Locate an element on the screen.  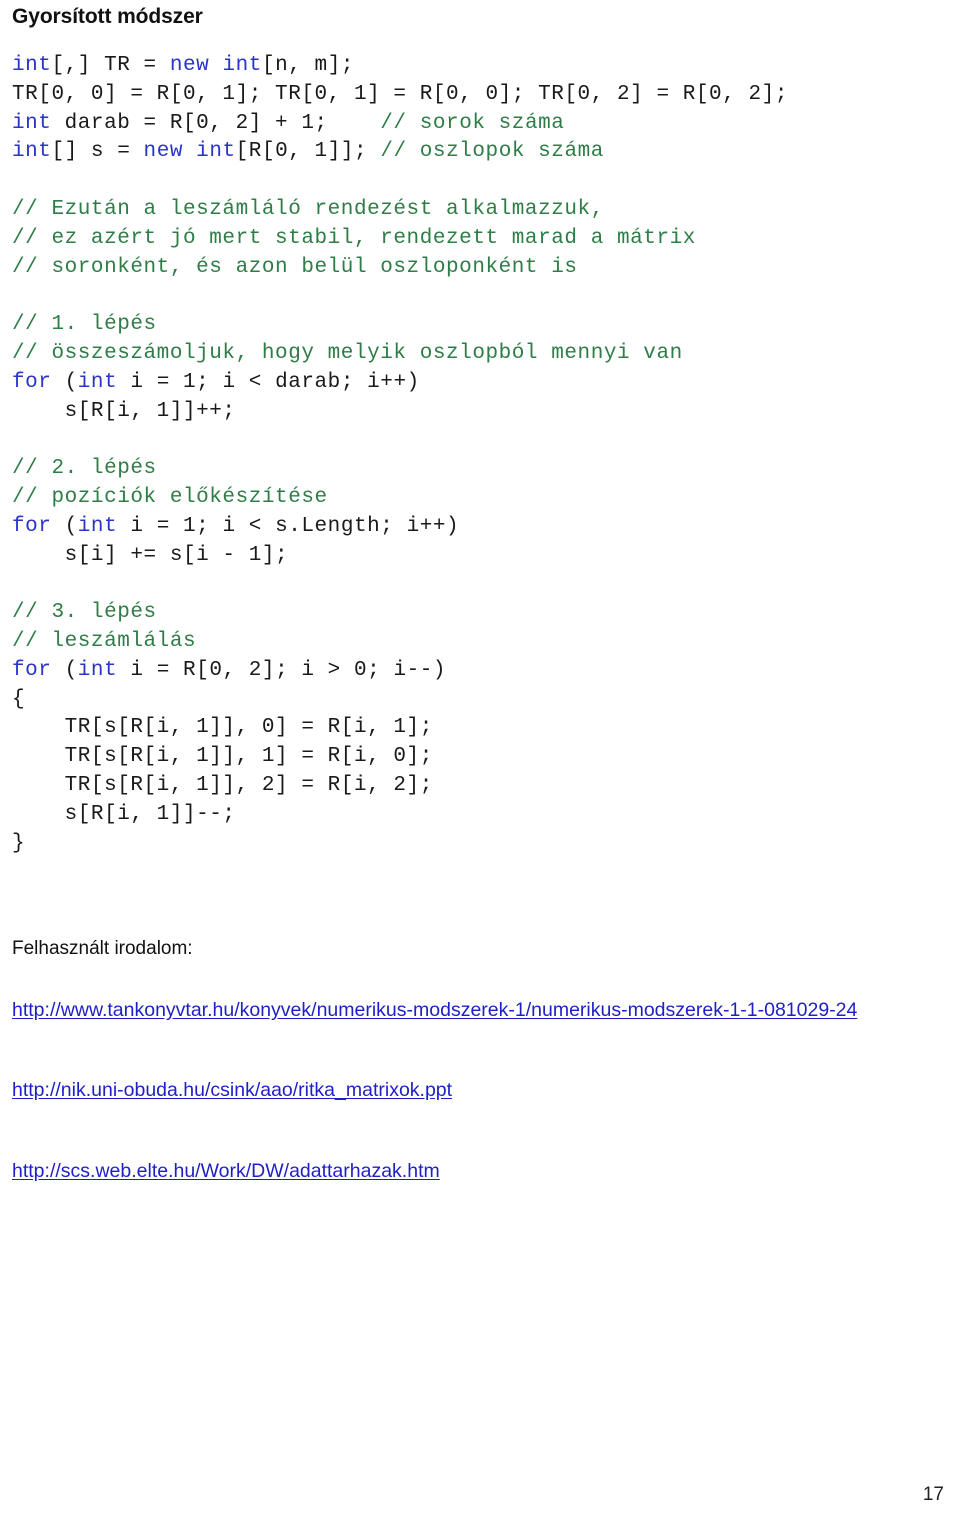
code-token-pl: [,] TR = is located at coordinates (110, 65).